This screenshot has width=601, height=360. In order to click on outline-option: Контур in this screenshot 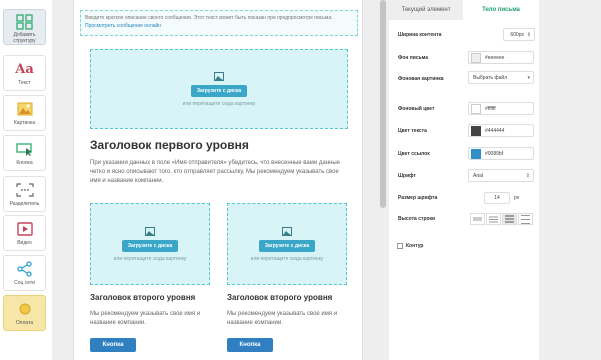, I will do `click(410, 246)`.